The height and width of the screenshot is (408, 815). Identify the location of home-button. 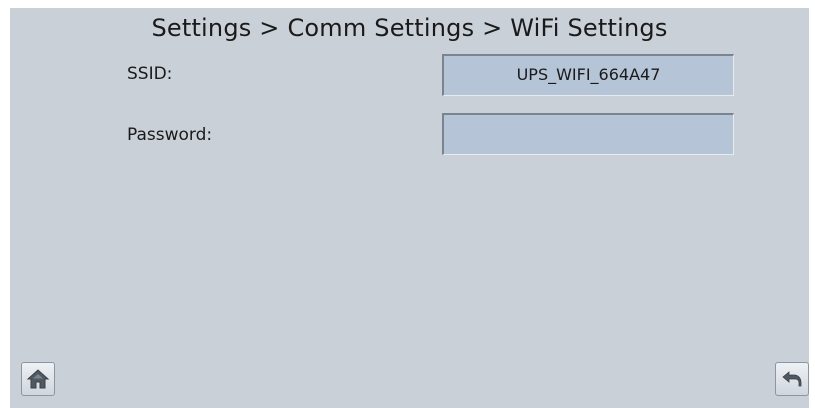
(38, 379).